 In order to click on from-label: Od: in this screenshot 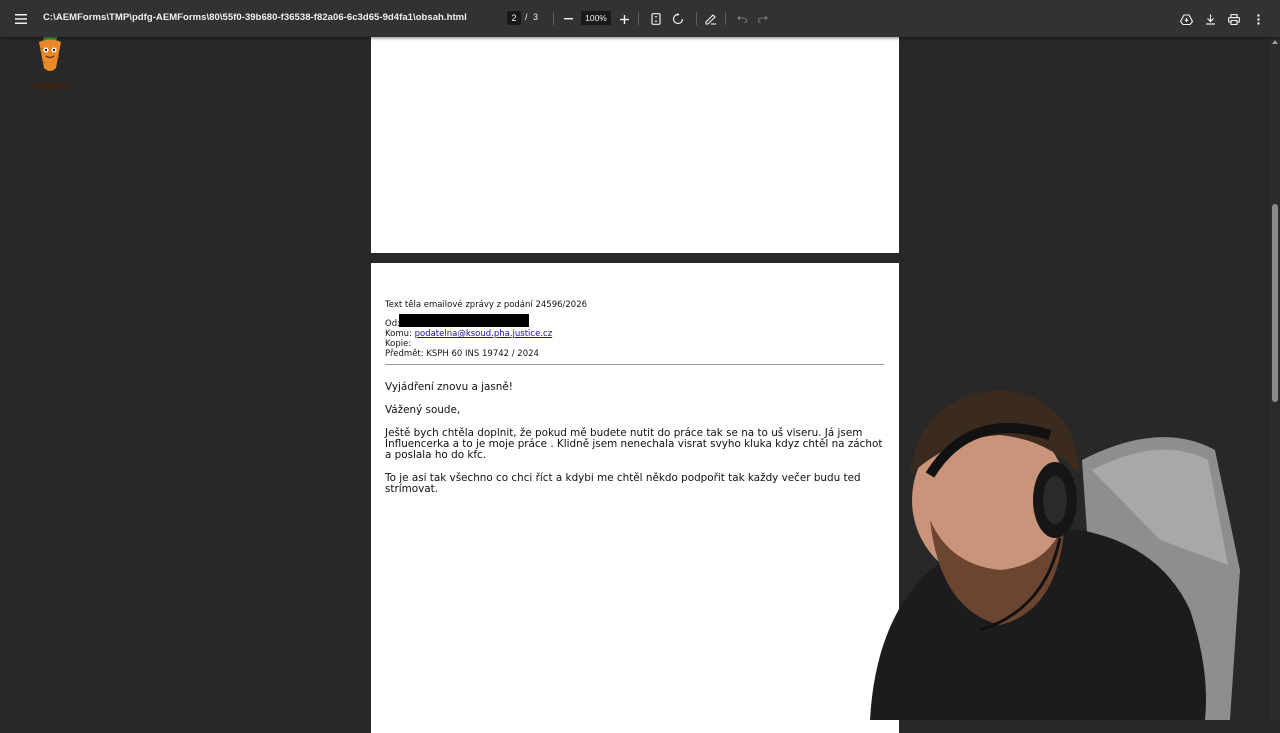, I will do `click(392, 324)`.